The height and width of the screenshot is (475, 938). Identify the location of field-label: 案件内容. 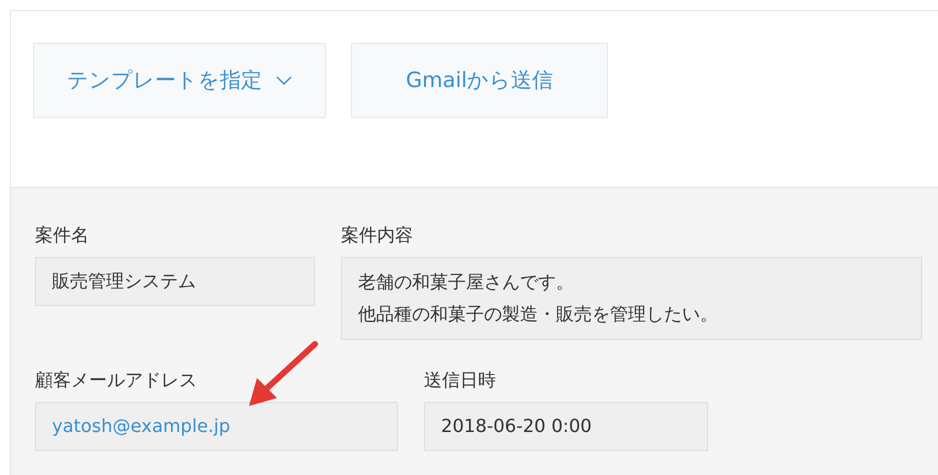
(377, 236).